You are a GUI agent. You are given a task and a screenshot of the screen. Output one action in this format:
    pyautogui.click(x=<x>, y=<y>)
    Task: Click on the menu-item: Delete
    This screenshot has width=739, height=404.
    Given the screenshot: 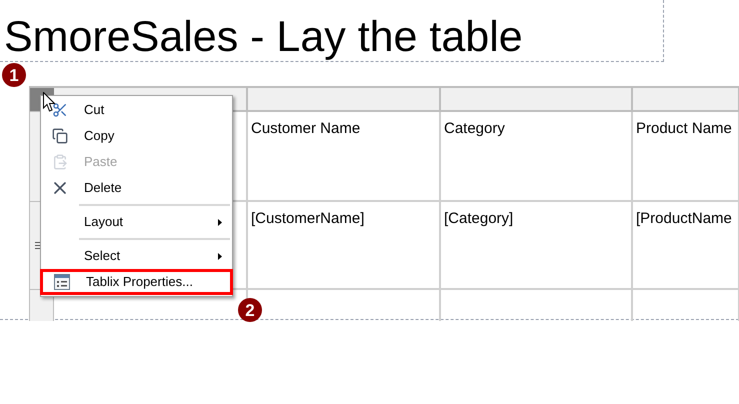 What is the action you would take?
    pyautogui.click(x=136, y=188)
    